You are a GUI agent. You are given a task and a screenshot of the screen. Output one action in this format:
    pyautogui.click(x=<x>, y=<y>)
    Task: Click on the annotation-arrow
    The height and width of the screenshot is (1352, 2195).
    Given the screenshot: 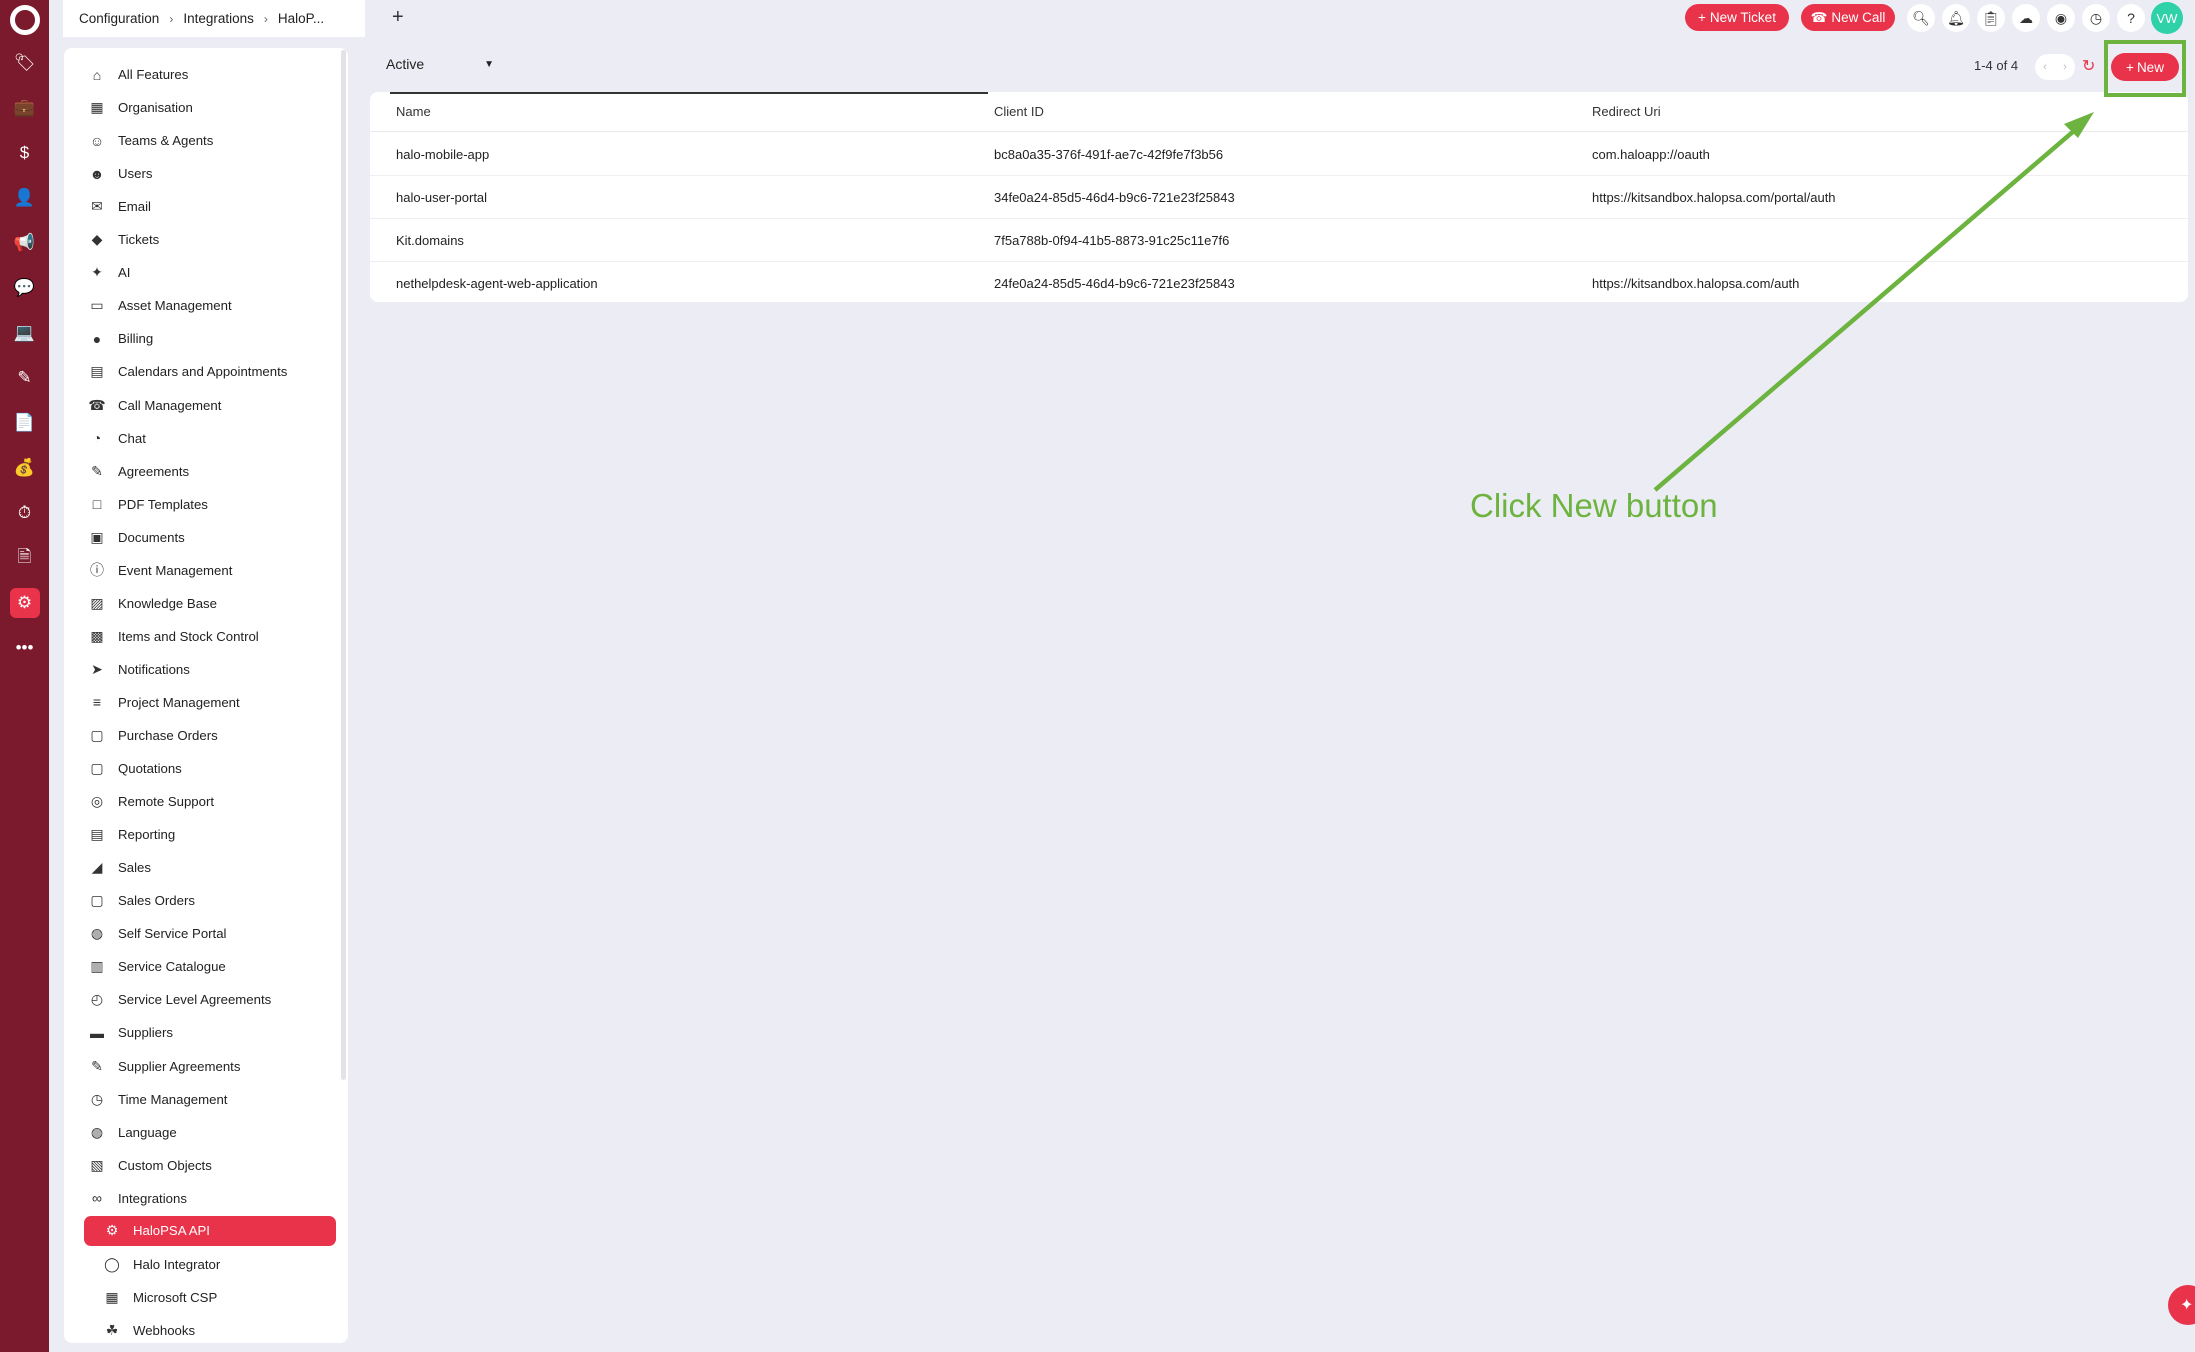 What is the action you would take?
    pyautogui.click(x=1873, y=302)
    